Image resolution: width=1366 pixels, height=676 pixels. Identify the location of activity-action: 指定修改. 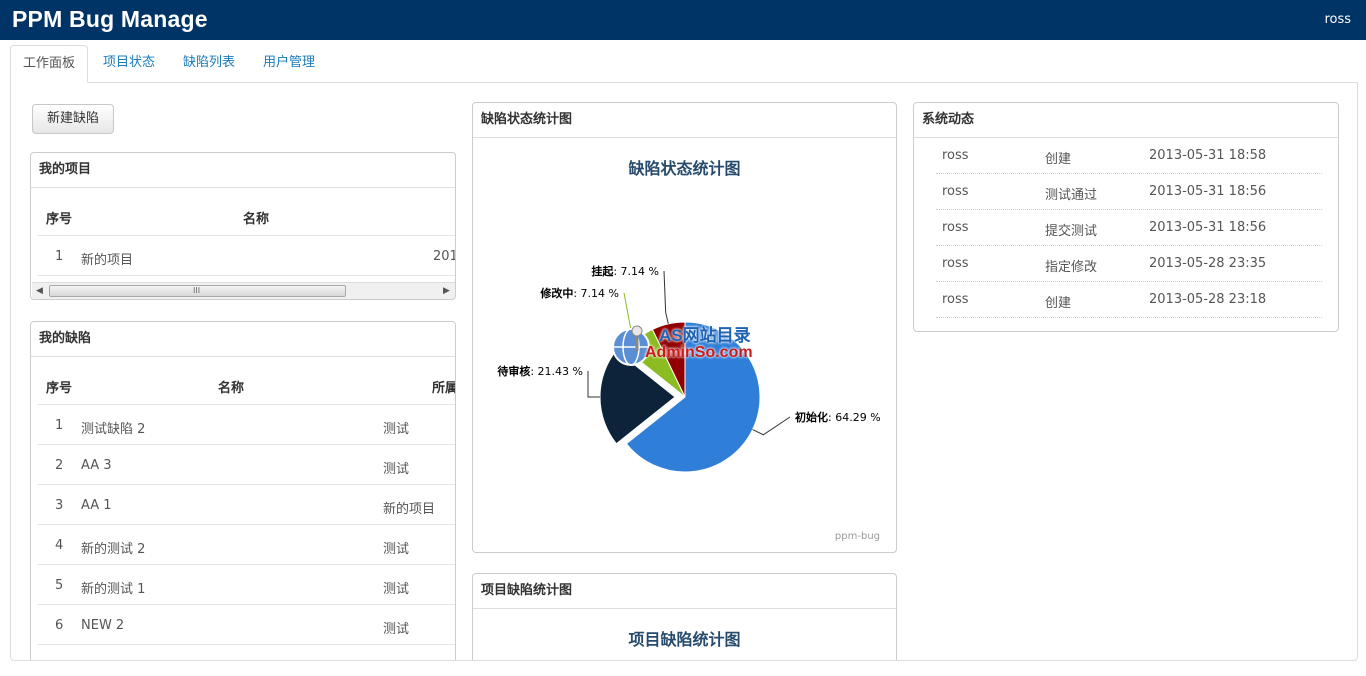
(1071, 267).